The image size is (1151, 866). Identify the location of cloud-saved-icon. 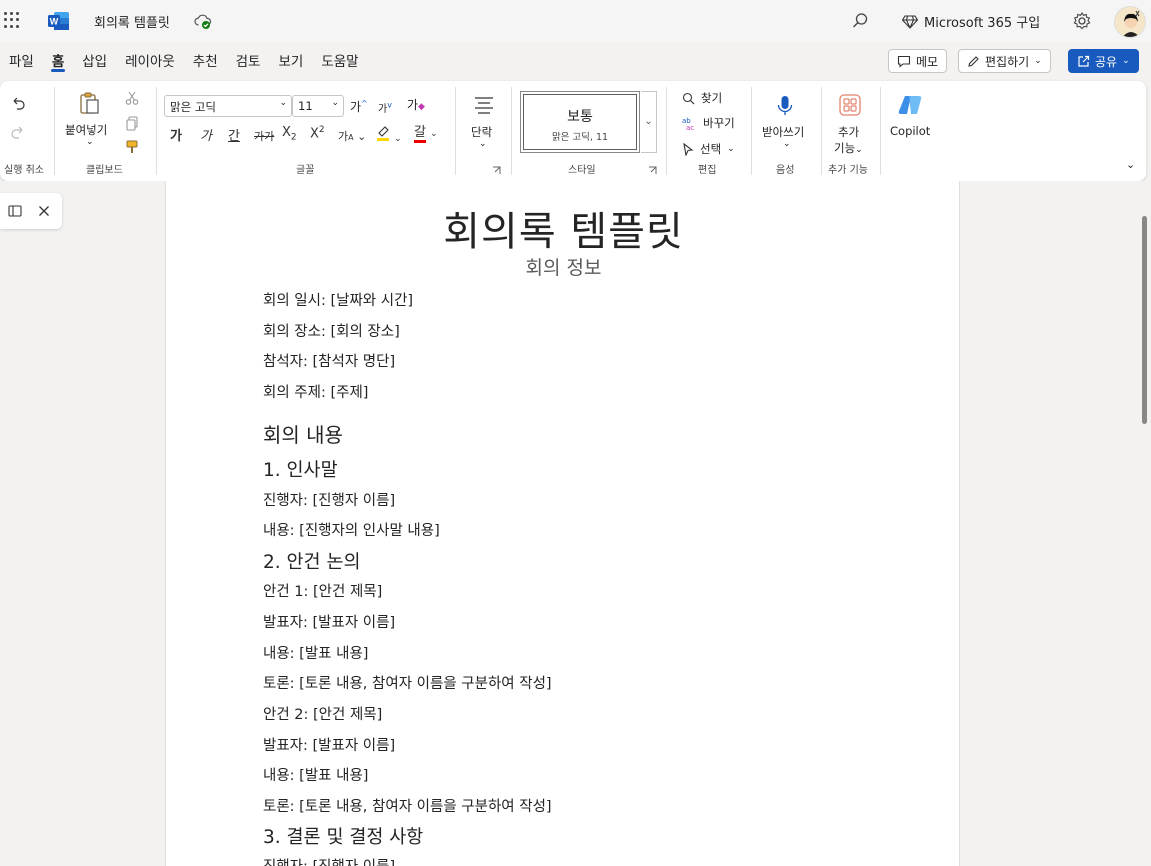
(203, 21).